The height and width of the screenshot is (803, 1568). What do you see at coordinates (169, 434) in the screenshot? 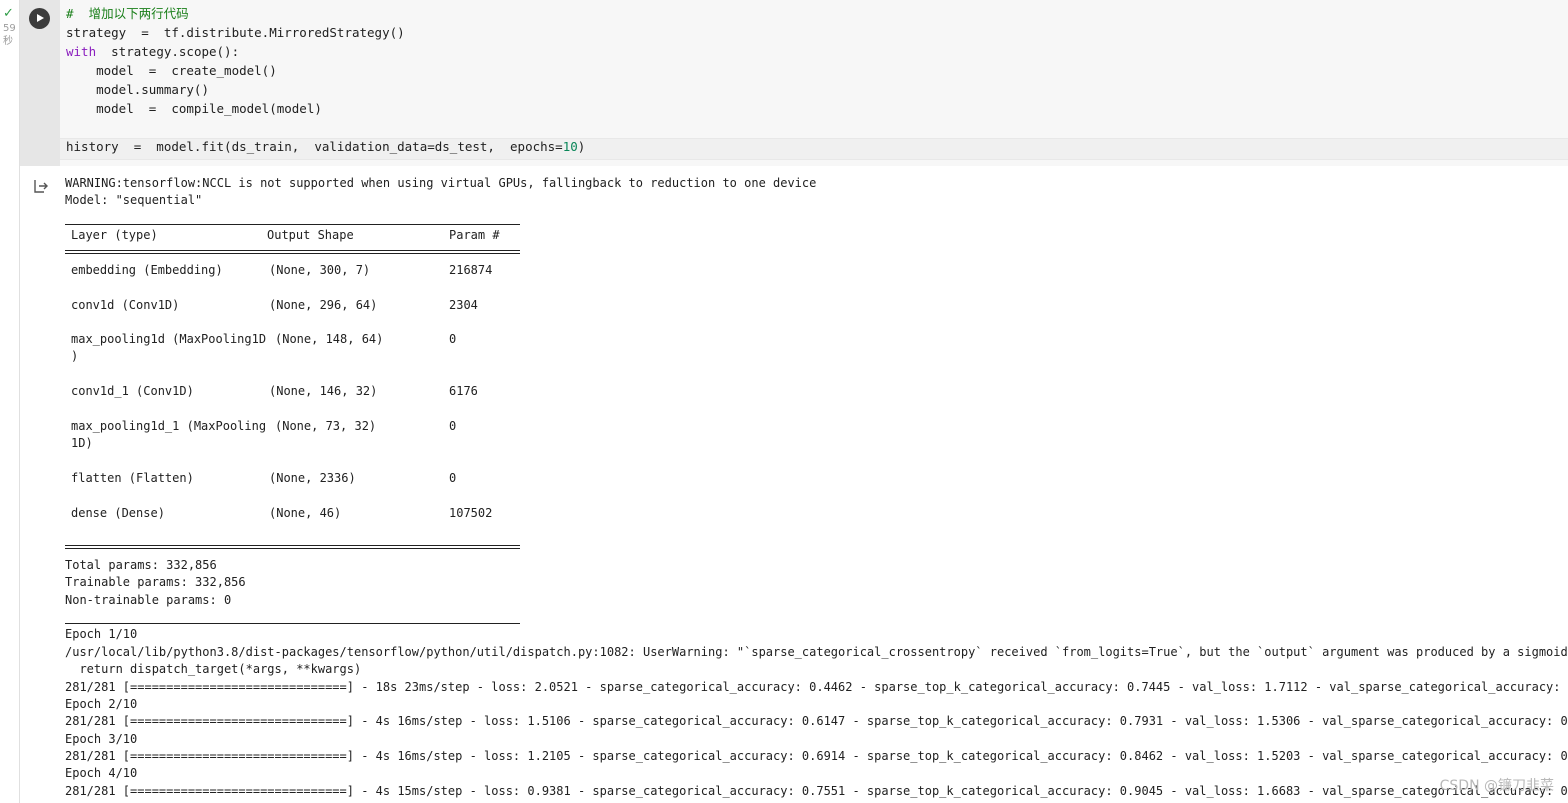
I see `table-row-layer: max_pooling1d_1 (MaxPooling 1D)` at bounding box center [169, 434].